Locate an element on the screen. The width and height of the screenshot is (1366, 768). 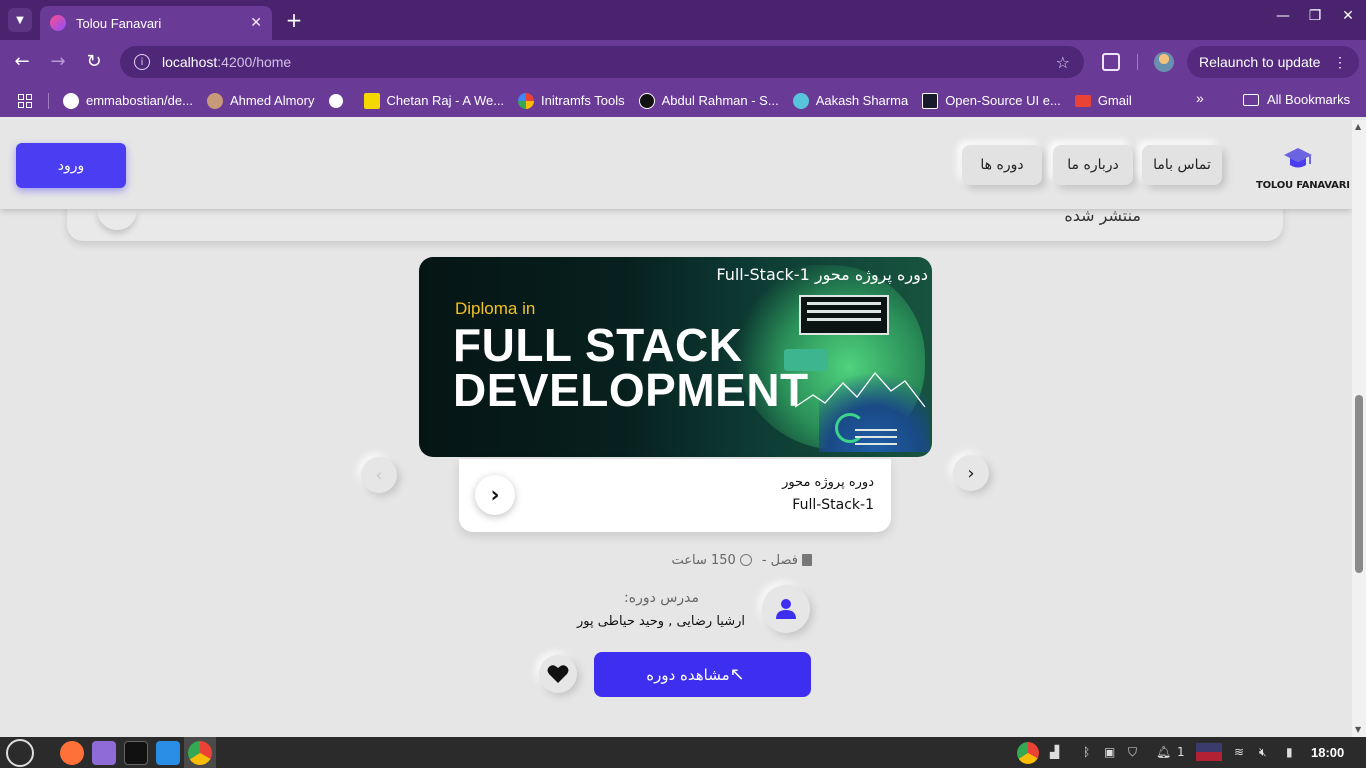
browser-tab: Tolou Fanavari ✕ is located at coordinates (156, 23).